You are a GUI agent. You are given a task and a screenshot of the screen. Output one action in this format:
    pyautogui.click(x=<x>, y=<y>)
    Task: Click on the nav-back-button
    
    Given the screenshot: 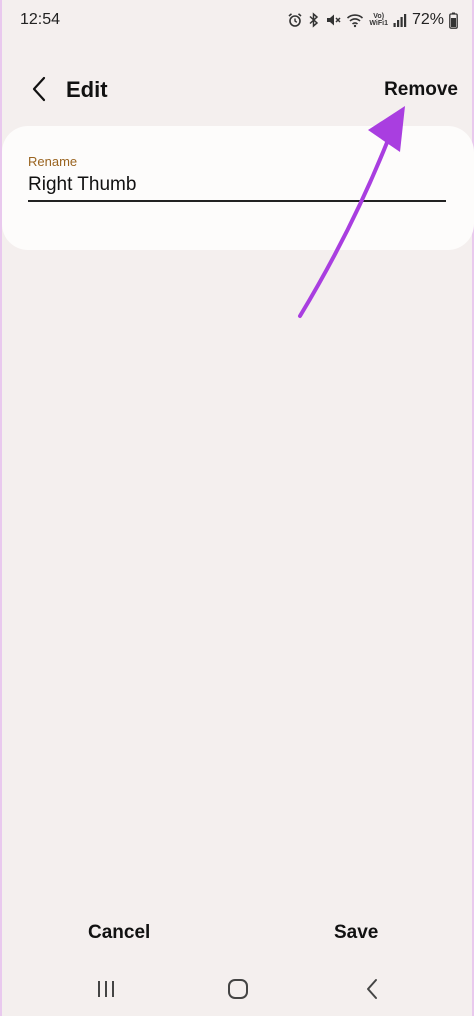 What is the action you would take?
    pyautogui.click(x=372, y=989)
    